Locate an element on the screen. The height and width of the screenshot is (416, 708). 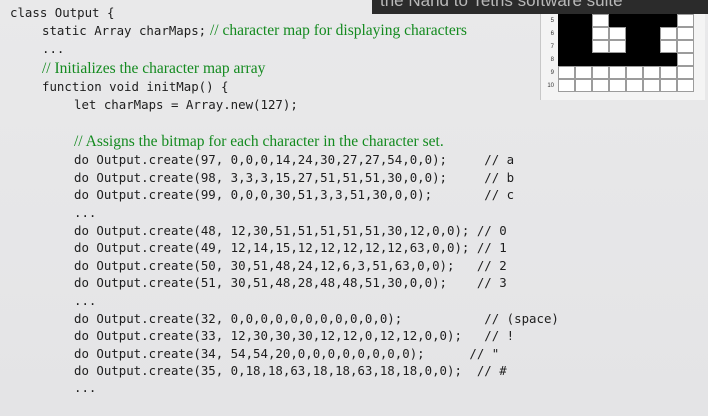
character-bitmap-grid: 5 6 7 8 9 10 is located at coordinates (622, 50).